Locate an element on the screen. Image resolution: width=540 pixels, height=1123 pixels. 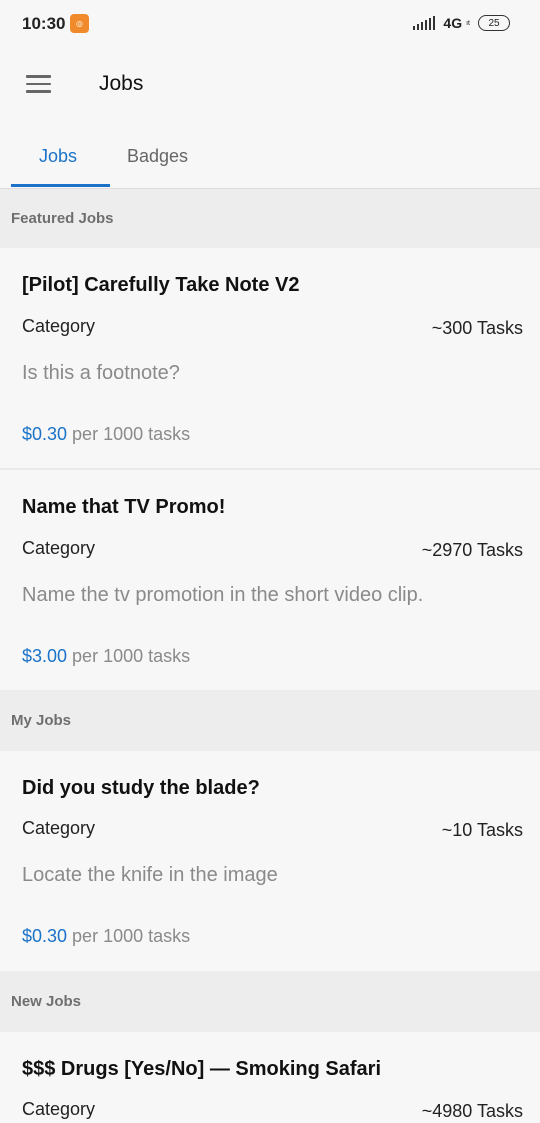
network-activity-indicator: ıt is located at coordinates (468, 23).